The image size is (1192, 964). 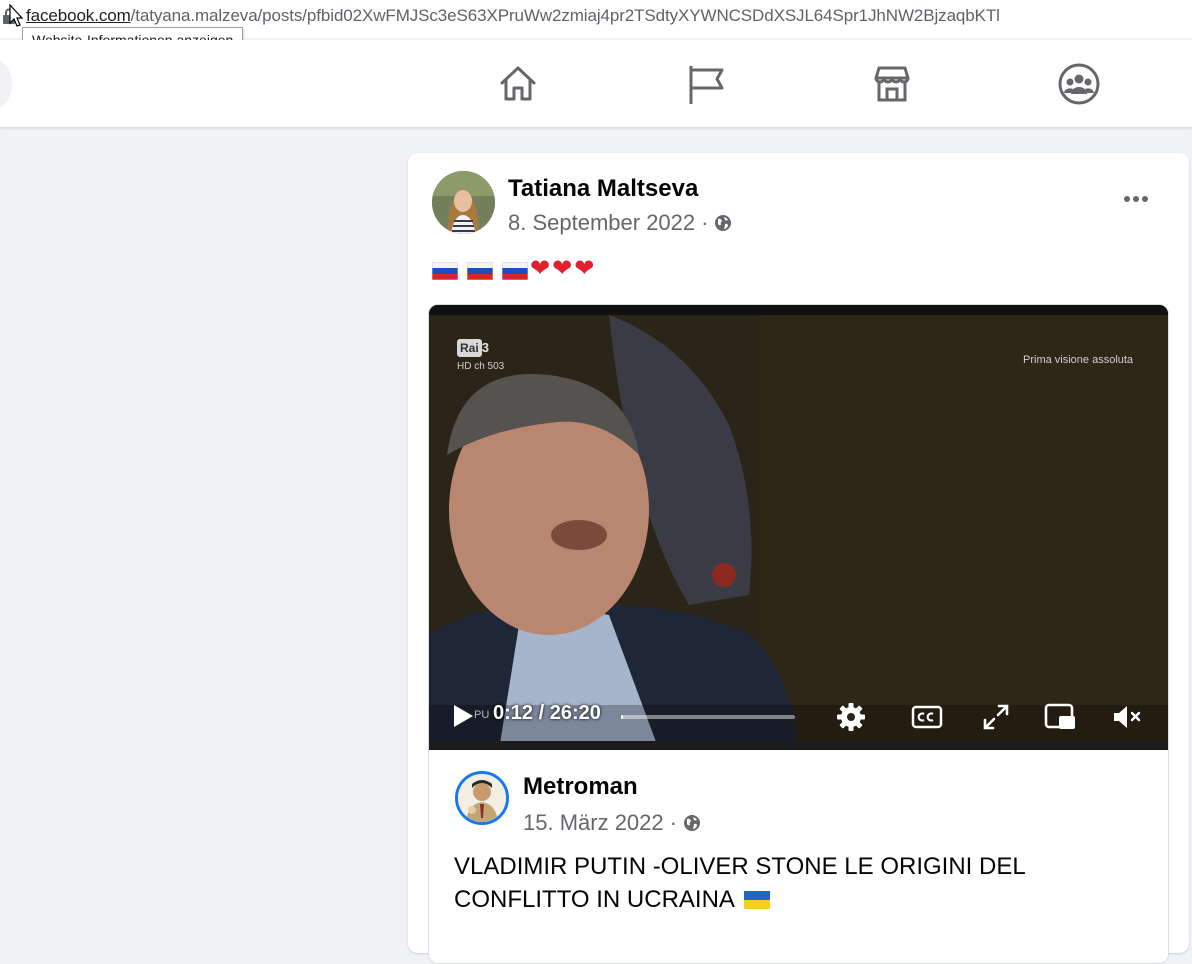 I want to click on url-domain: facebook.com, so click(x=78, y=15).